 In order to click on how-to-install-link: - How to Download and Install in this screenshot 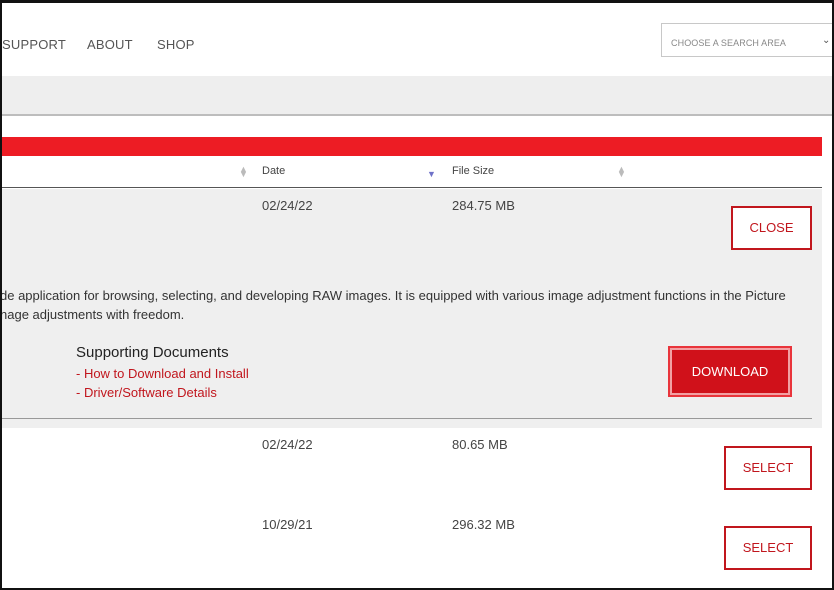, I will do `click(162, 373)`.